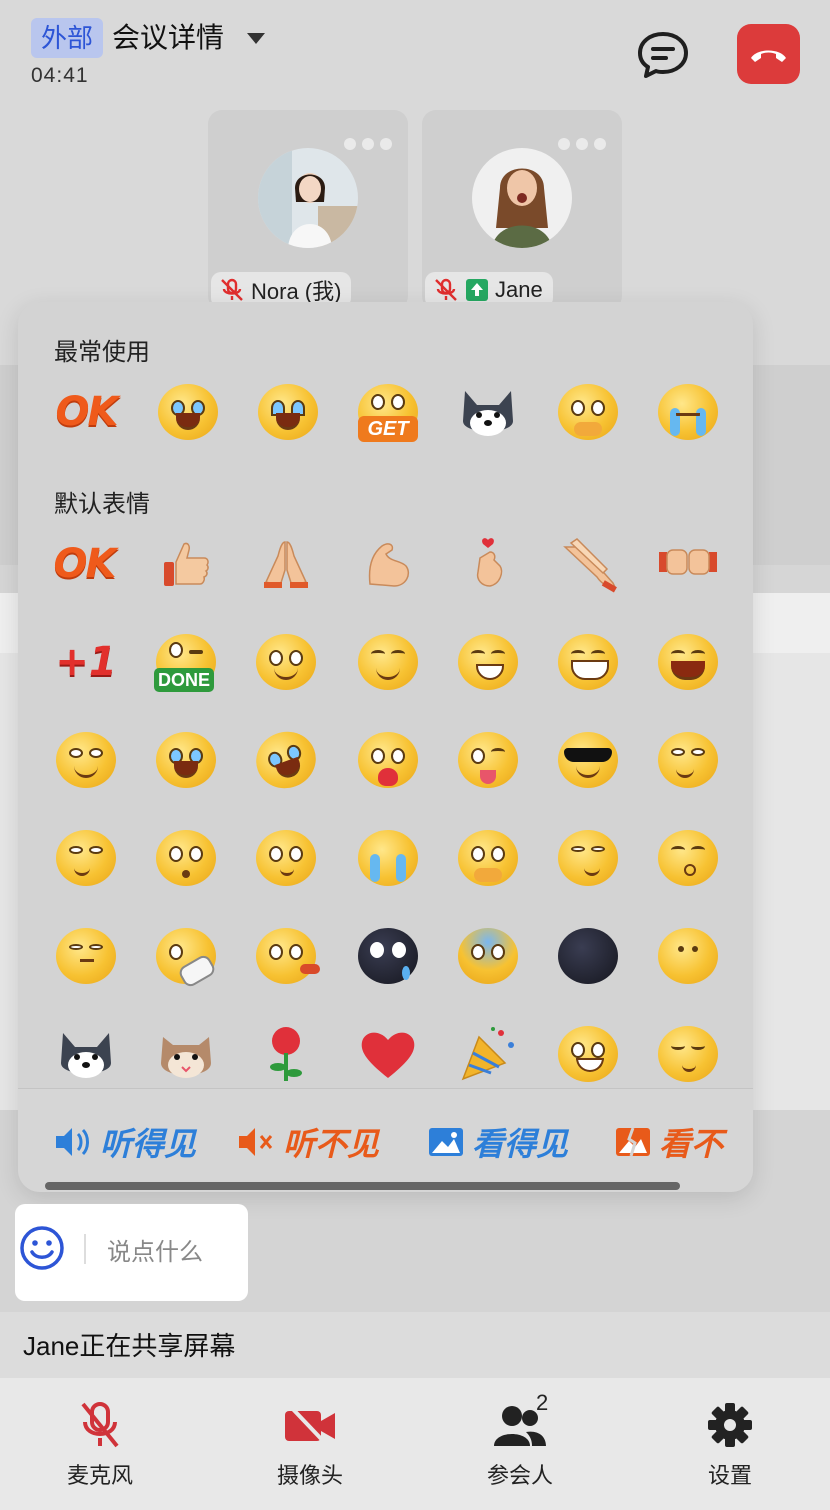 The image size is (830, 1510). I want to click on sweat-cool-emoji, so click(488, 956).